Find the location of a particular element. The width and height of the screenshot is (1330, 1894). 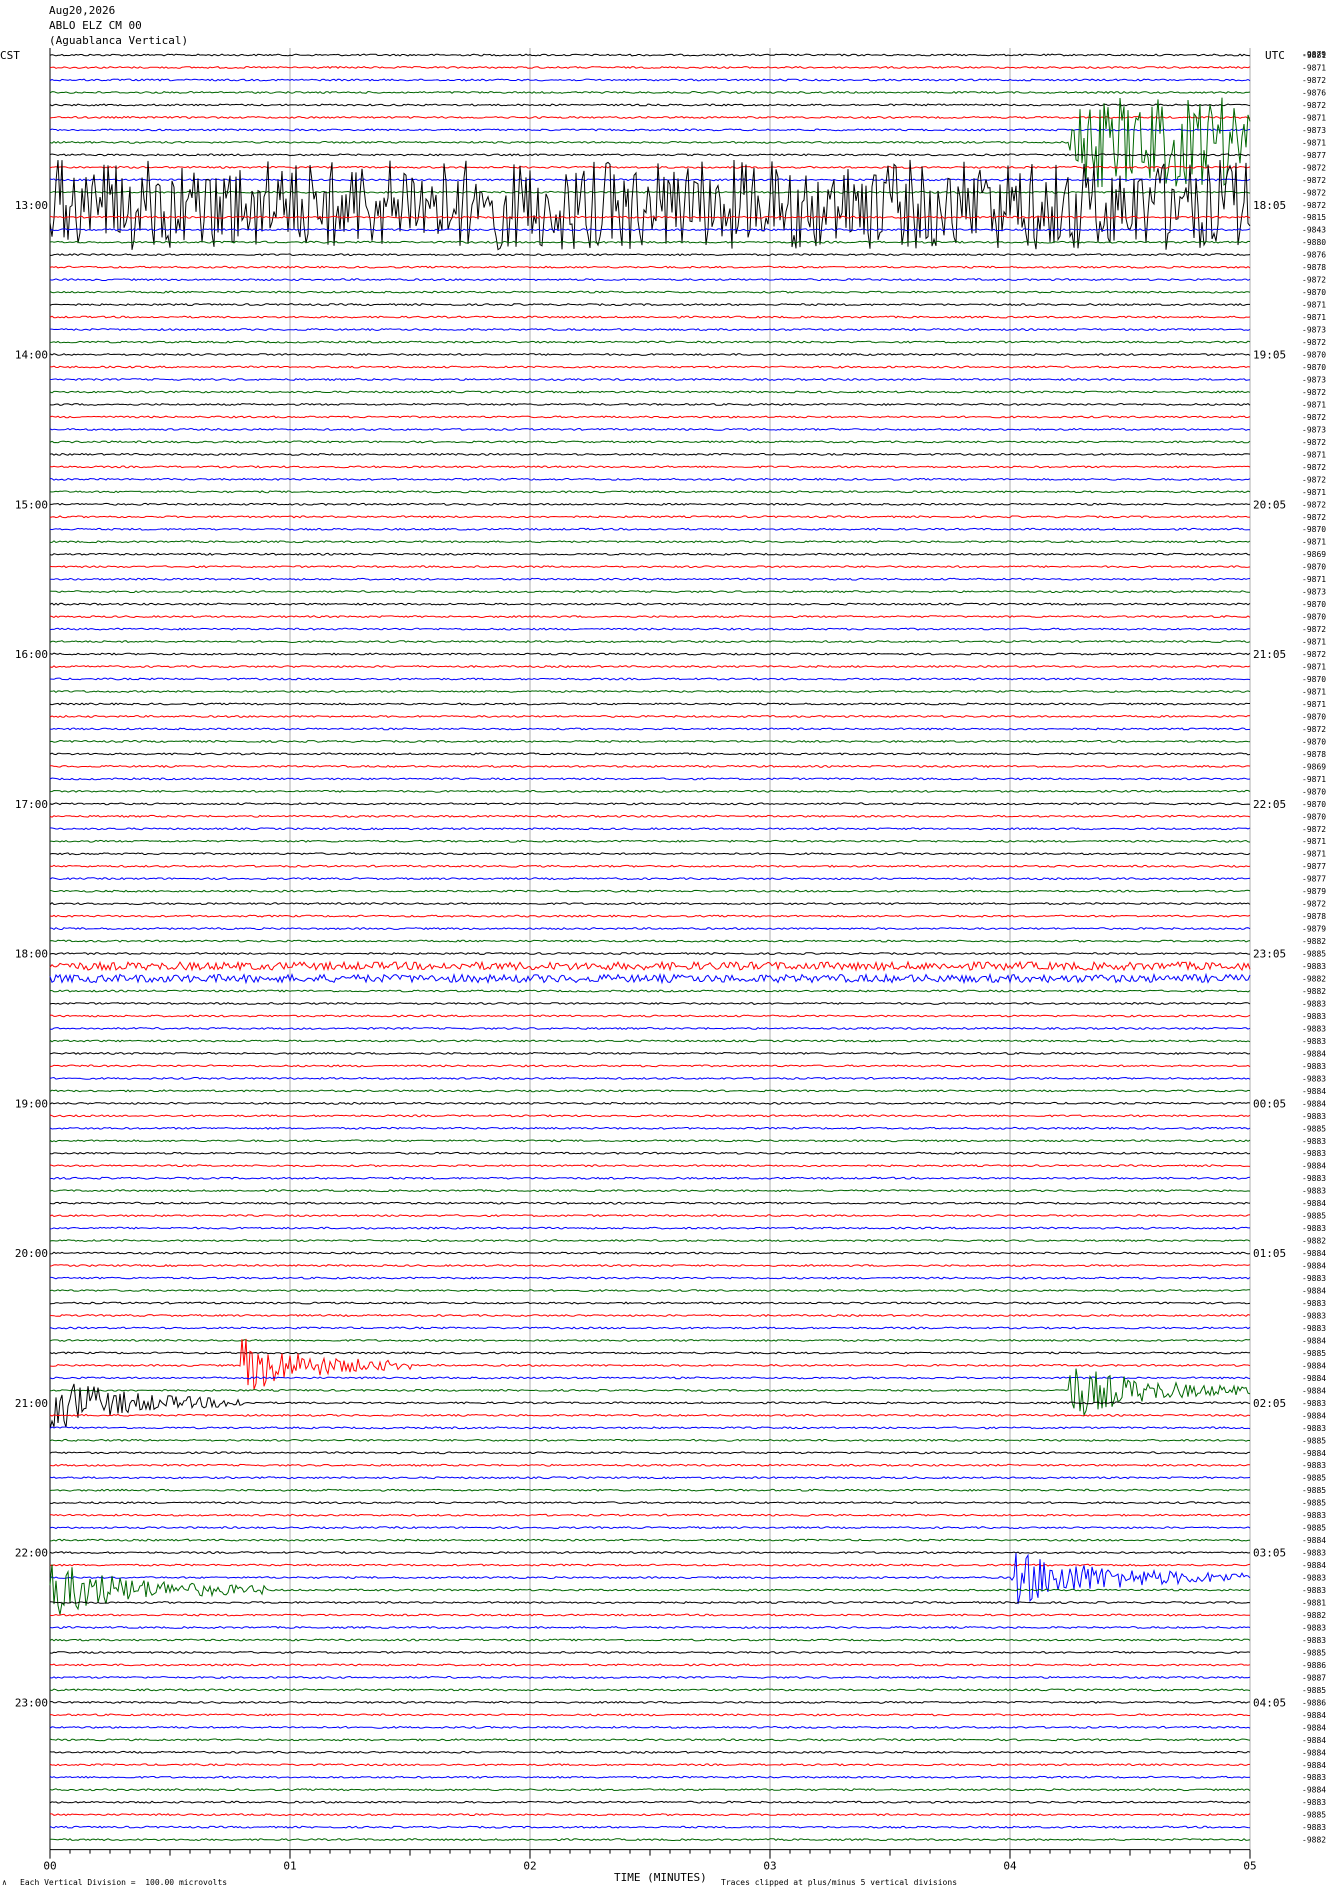

left-hour-label: 16:00 is located at coordinates (31, 654).